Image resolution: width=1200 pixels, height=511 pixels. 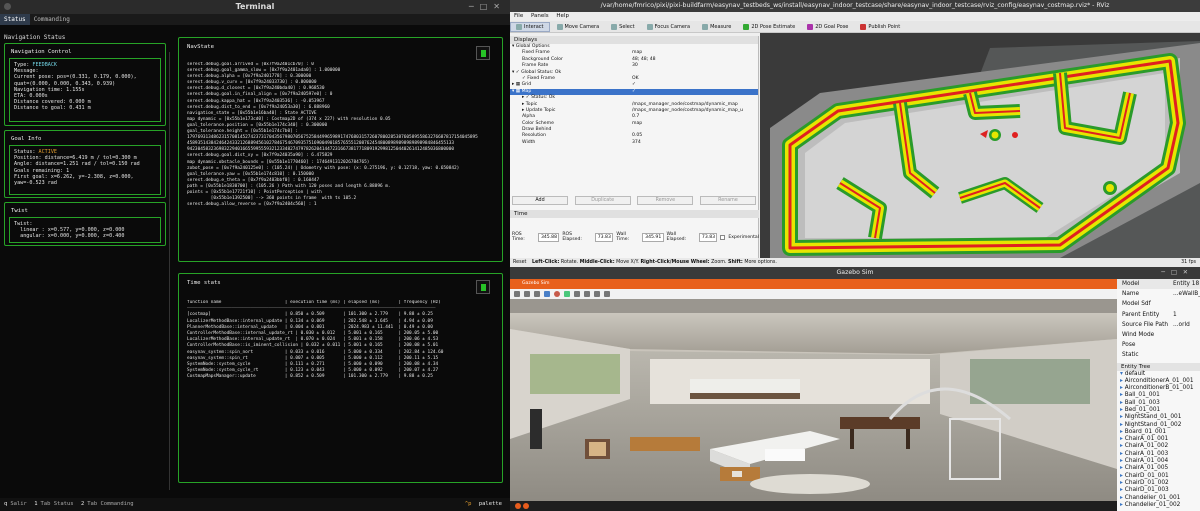 I want to click on type-value: FEEDBACK, so click(x=44, y=65).